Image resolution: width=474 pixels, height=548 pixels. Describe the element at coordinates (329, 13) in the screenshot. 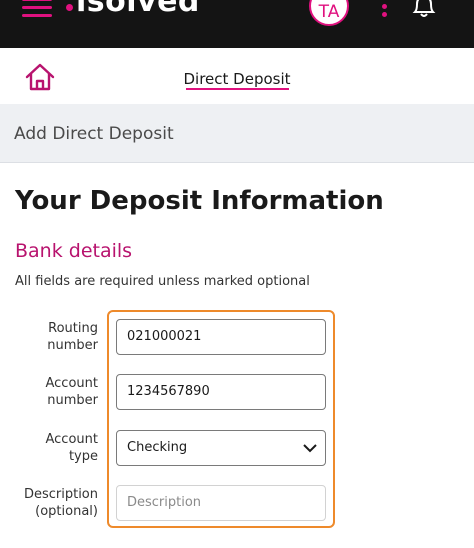

I see `user-avatar: TA` at that location.